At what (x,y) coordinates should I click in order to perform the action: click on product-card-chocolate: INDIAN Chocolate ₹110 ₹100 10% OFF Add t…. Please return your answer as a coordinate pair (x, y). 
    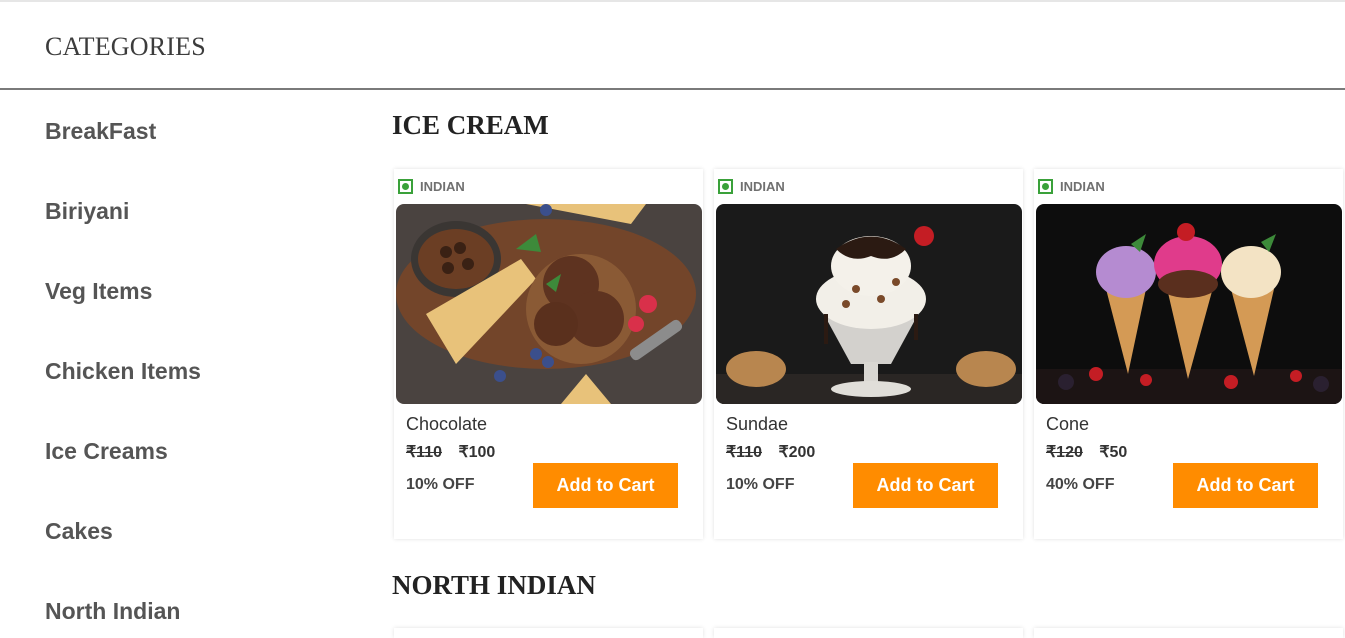
    Looking at the image, I should click on (548, 354).